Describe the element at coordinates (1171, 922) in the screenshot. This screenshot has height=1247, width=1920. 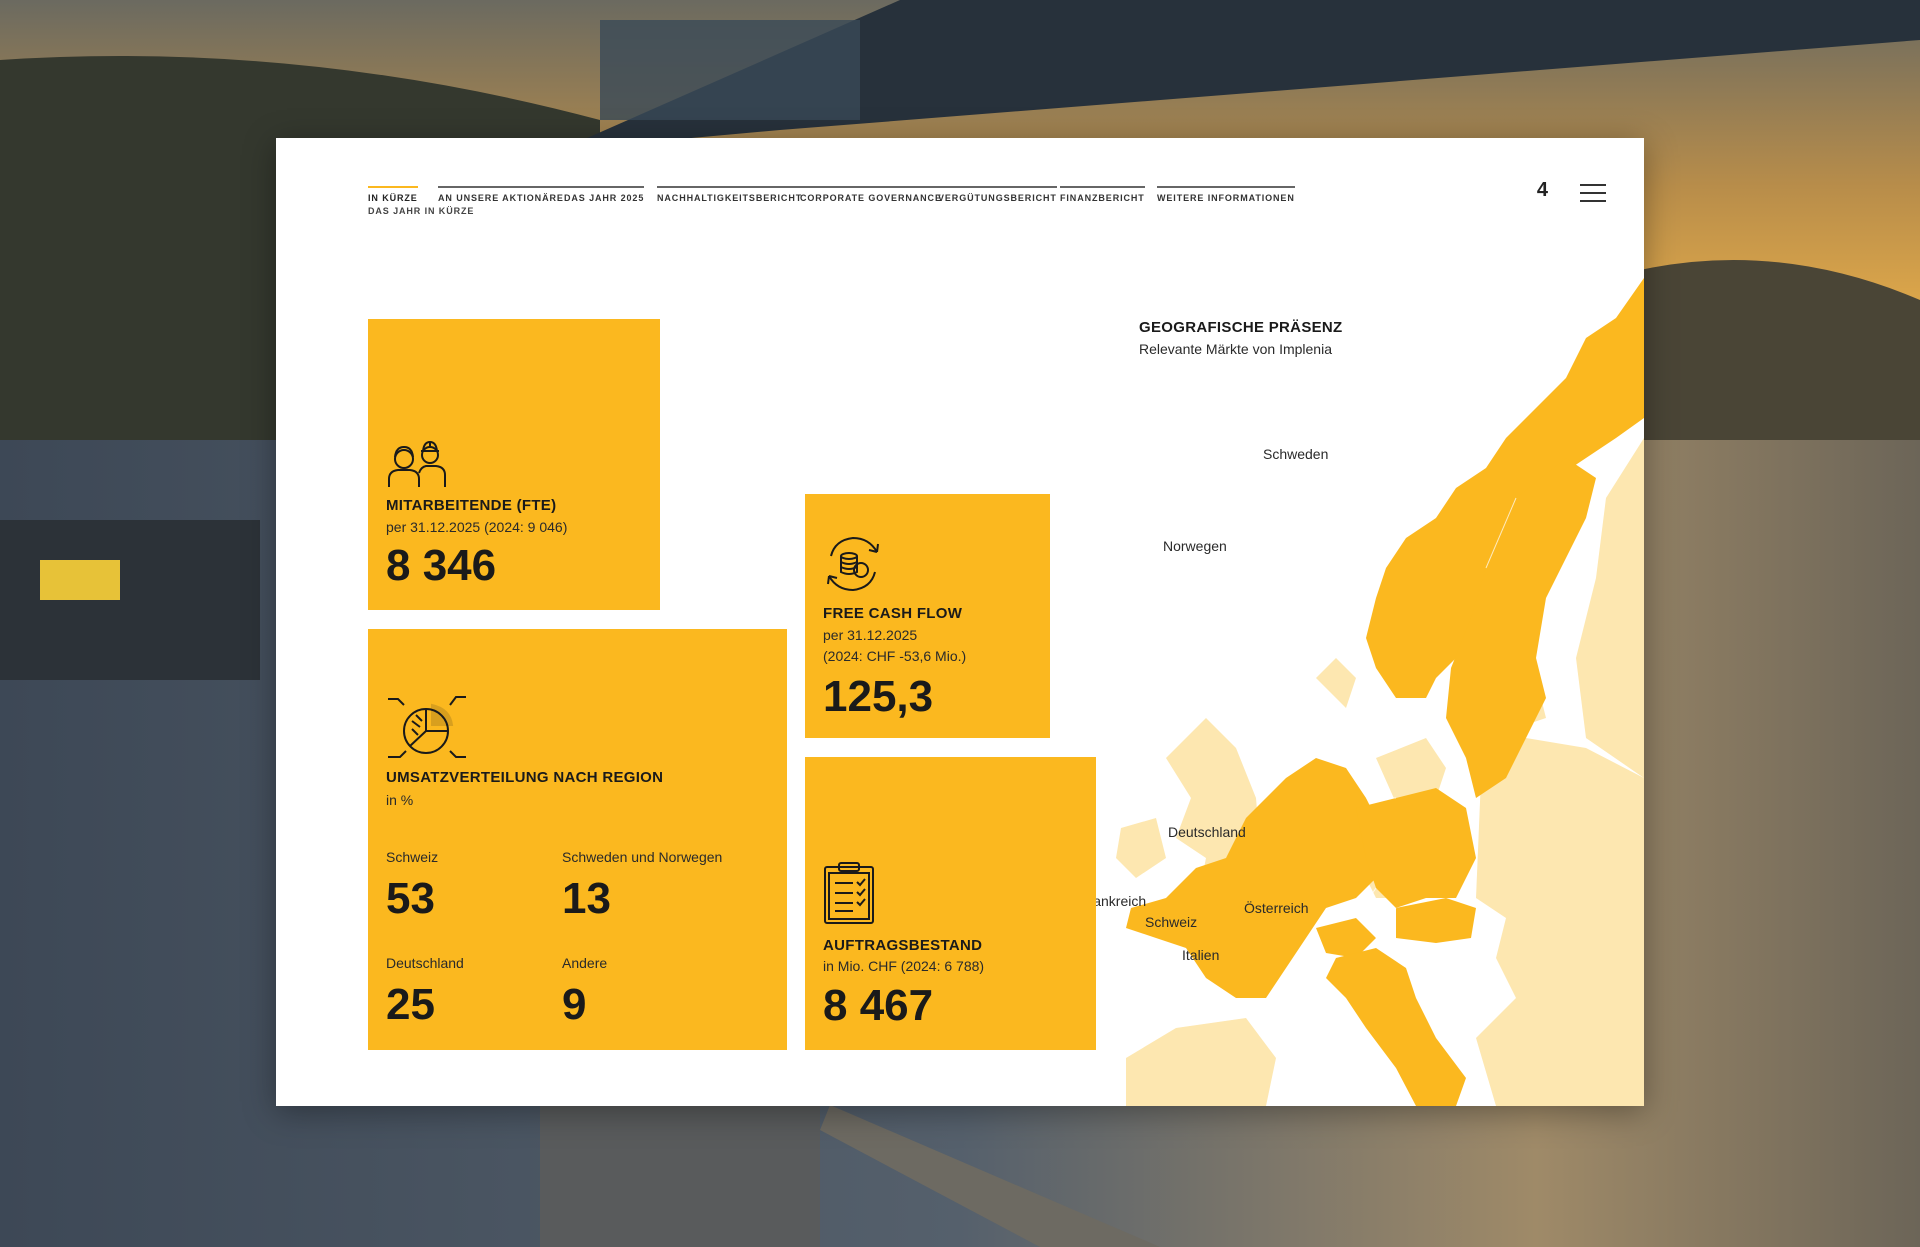
I see `map-label-schweiz: Schweiz` at that location.